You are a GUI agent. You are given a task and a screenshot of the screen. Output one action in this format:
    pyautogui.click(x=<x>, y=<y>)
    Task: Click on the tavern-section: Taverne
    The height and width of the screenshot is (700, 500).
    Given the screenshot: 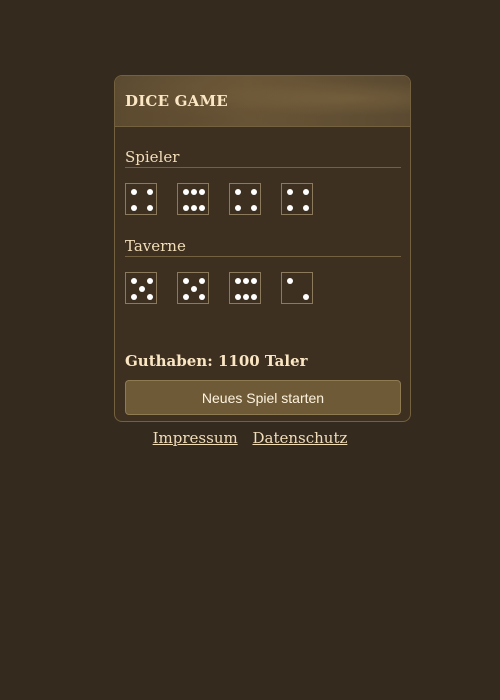 What is the action you would take?
    pyautogui.click(x=262, y=247)
    